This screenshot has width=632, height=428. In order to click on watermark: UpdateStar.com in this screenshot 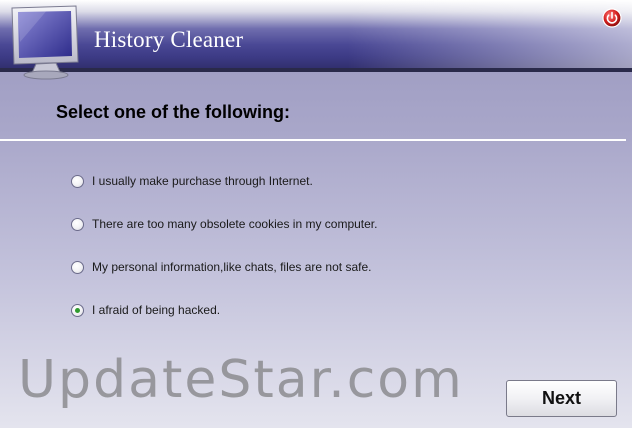, I will do `click(241, 380)`.